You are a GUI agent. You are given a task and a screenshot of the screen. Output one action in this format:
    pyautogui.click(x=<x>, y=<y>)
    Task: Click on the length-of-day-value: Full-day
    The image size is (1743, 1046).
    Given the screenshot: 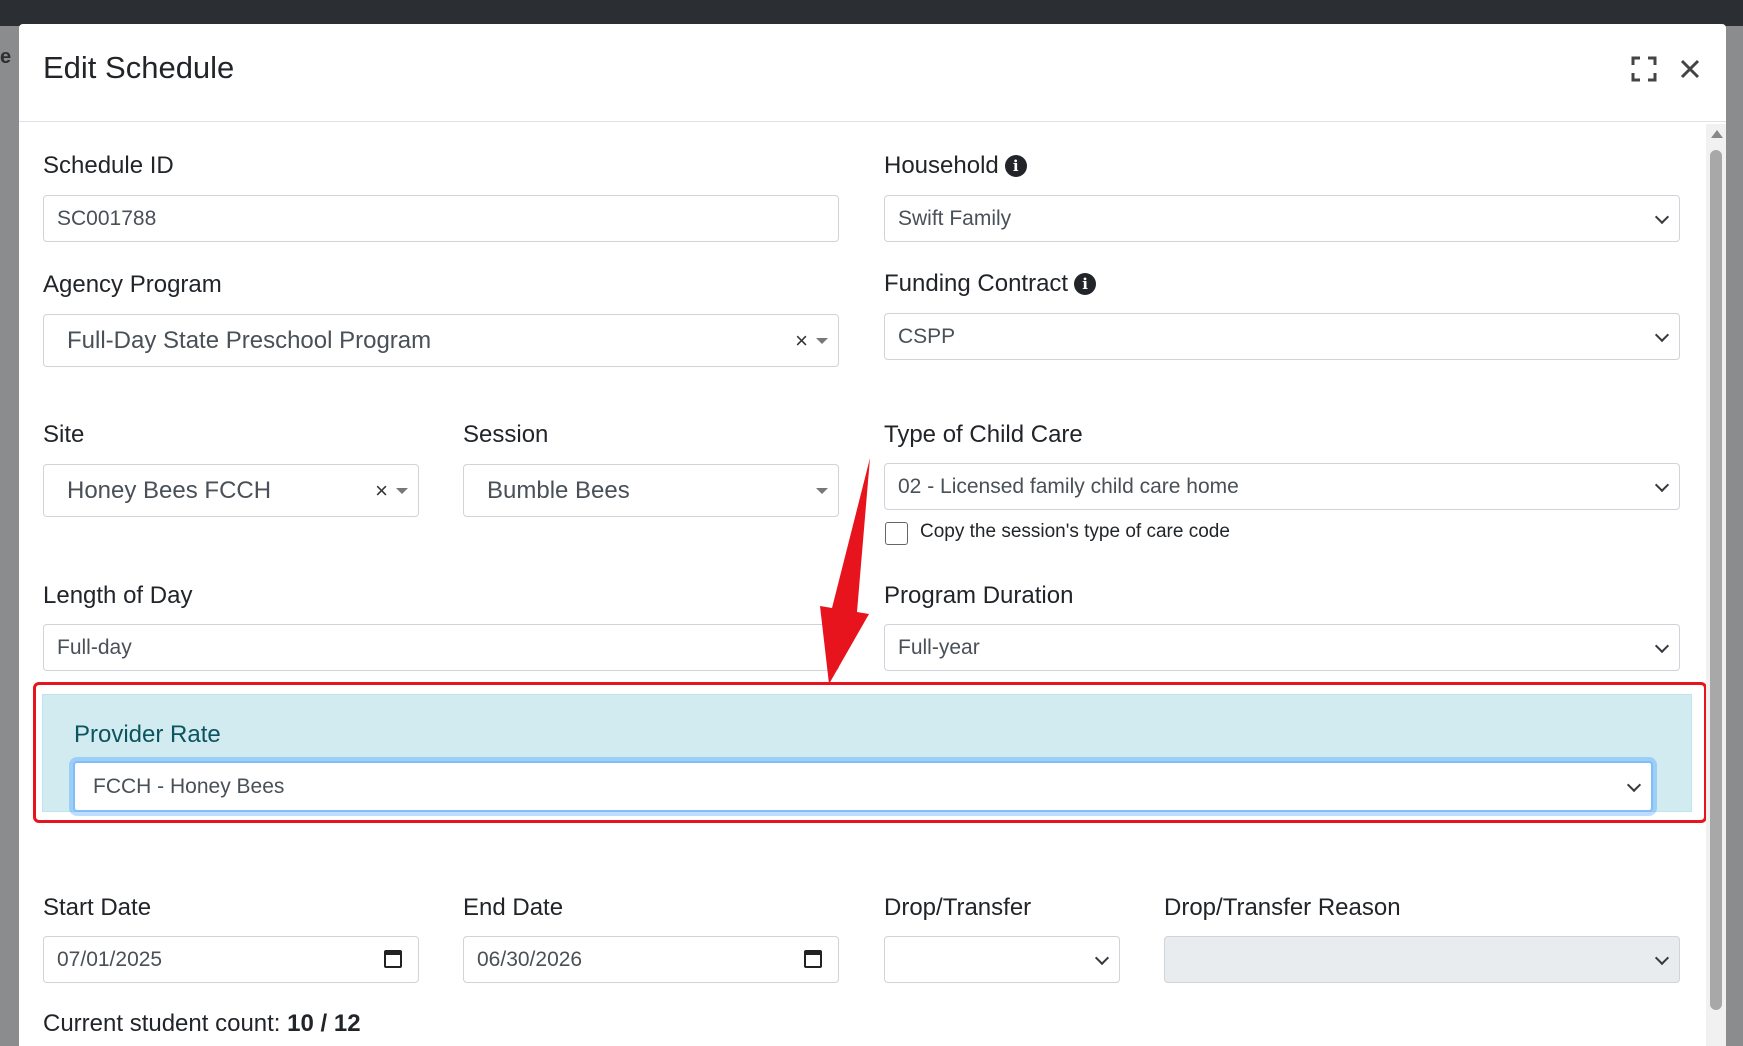 What is the action you would take?
    pyautogui.click(x=94, y=647)
    